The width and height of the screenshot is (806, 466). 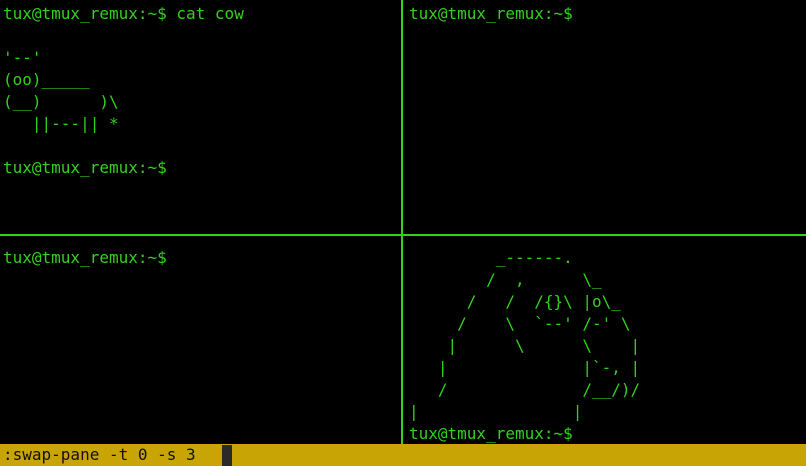 I want to click on ascii-art-line: | |, so click(x=496, y=411).